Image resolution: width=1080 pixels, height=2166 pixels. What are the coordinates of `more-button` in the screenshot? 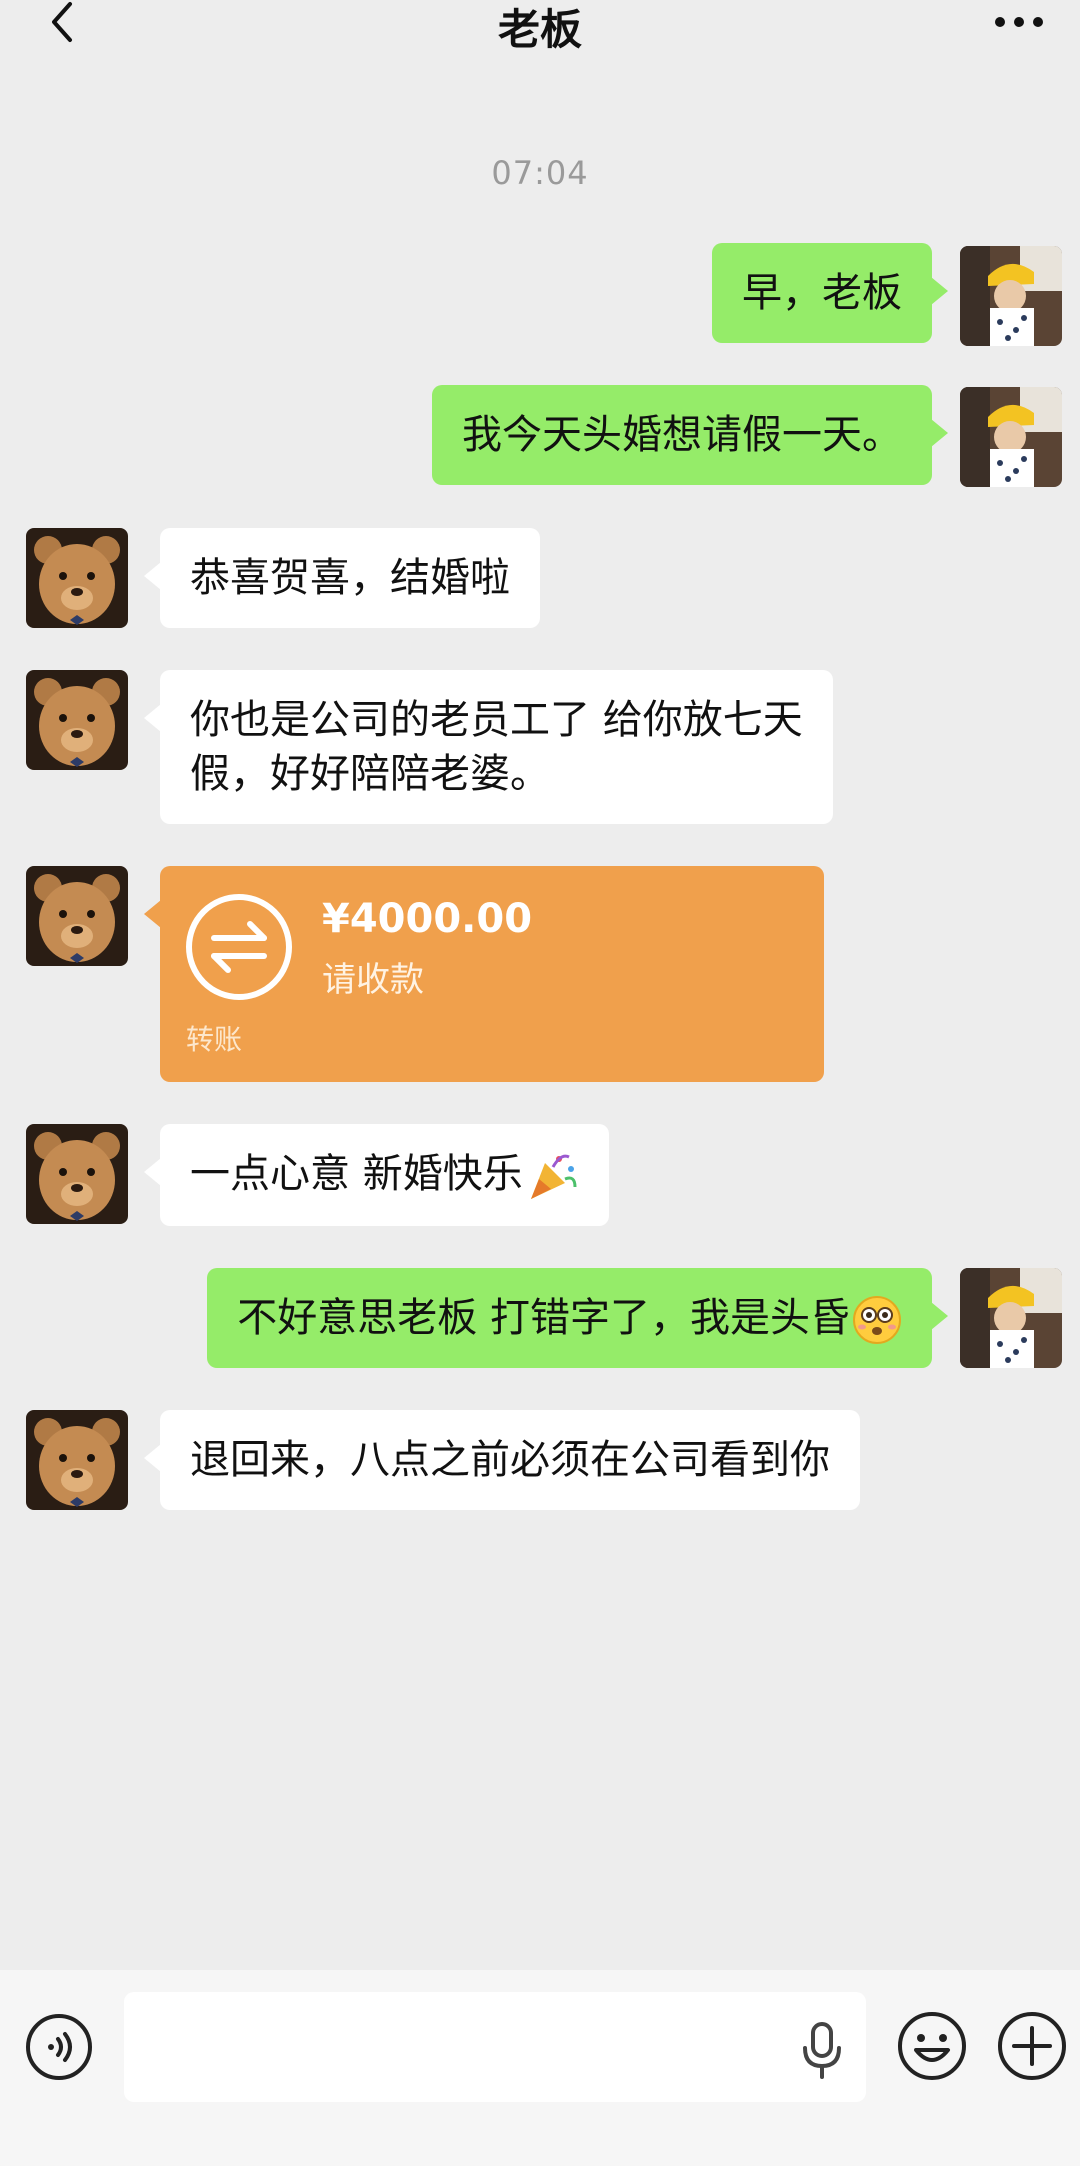 It's located at (1020, 23).